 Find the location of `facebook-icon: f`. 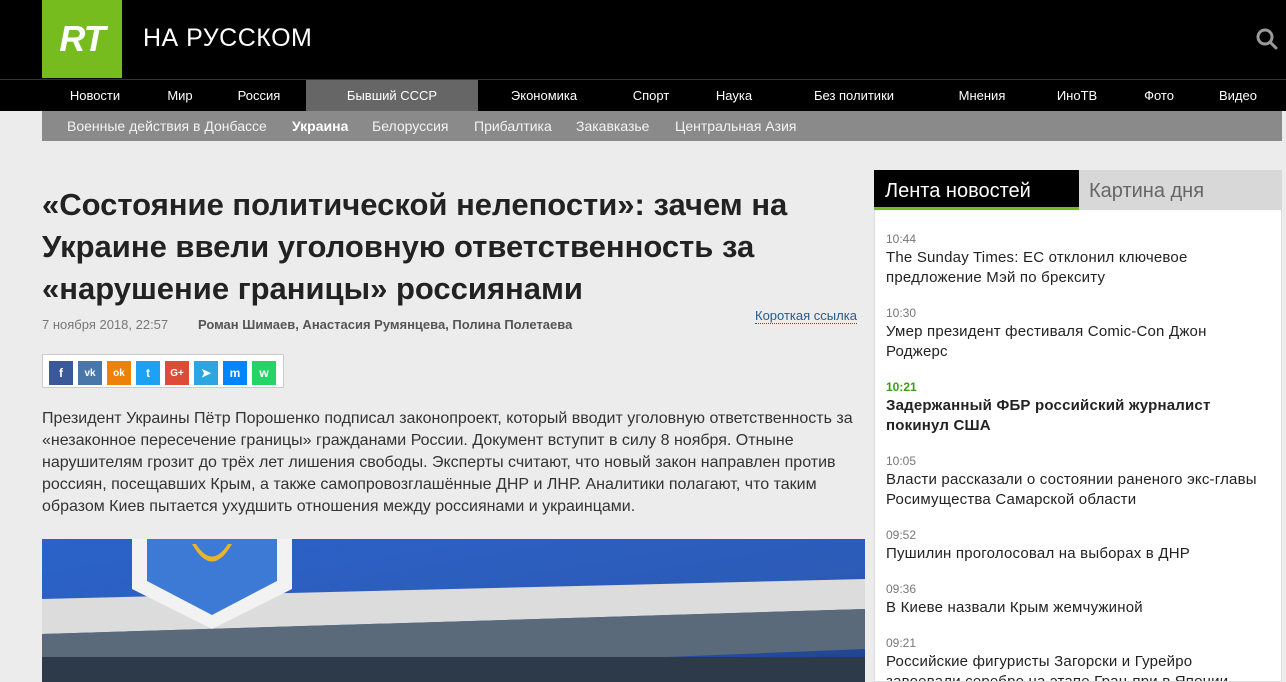

facebook-icon: f is located at coordinates (61, 373).